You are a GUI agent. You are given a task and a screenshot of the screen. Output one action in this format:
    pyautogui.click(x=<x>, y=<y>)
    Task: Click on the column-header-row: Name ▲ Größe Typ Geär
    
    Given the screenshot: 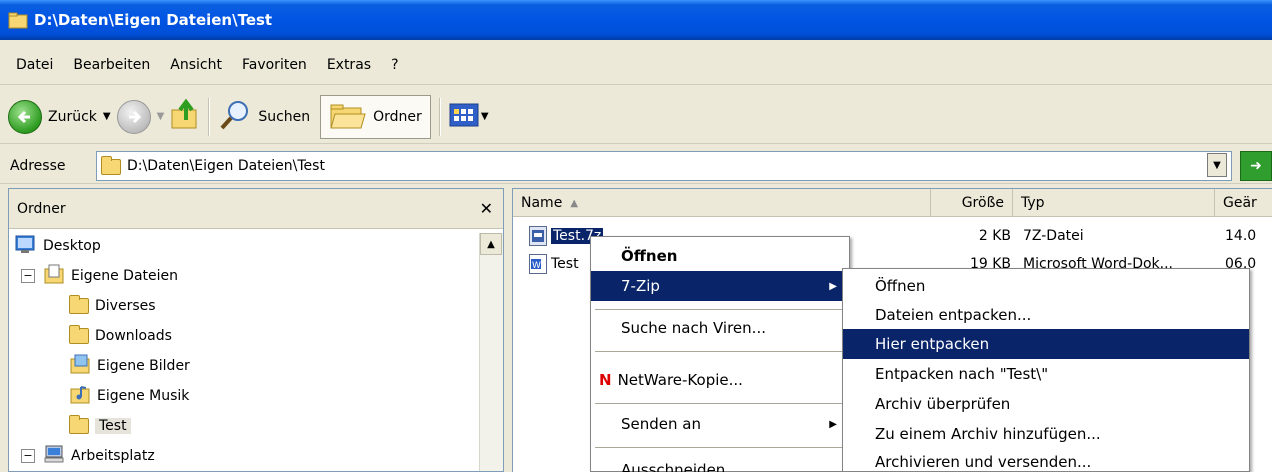 What is the action you would take?
    pyautogui.click(x=892, y=203)
    